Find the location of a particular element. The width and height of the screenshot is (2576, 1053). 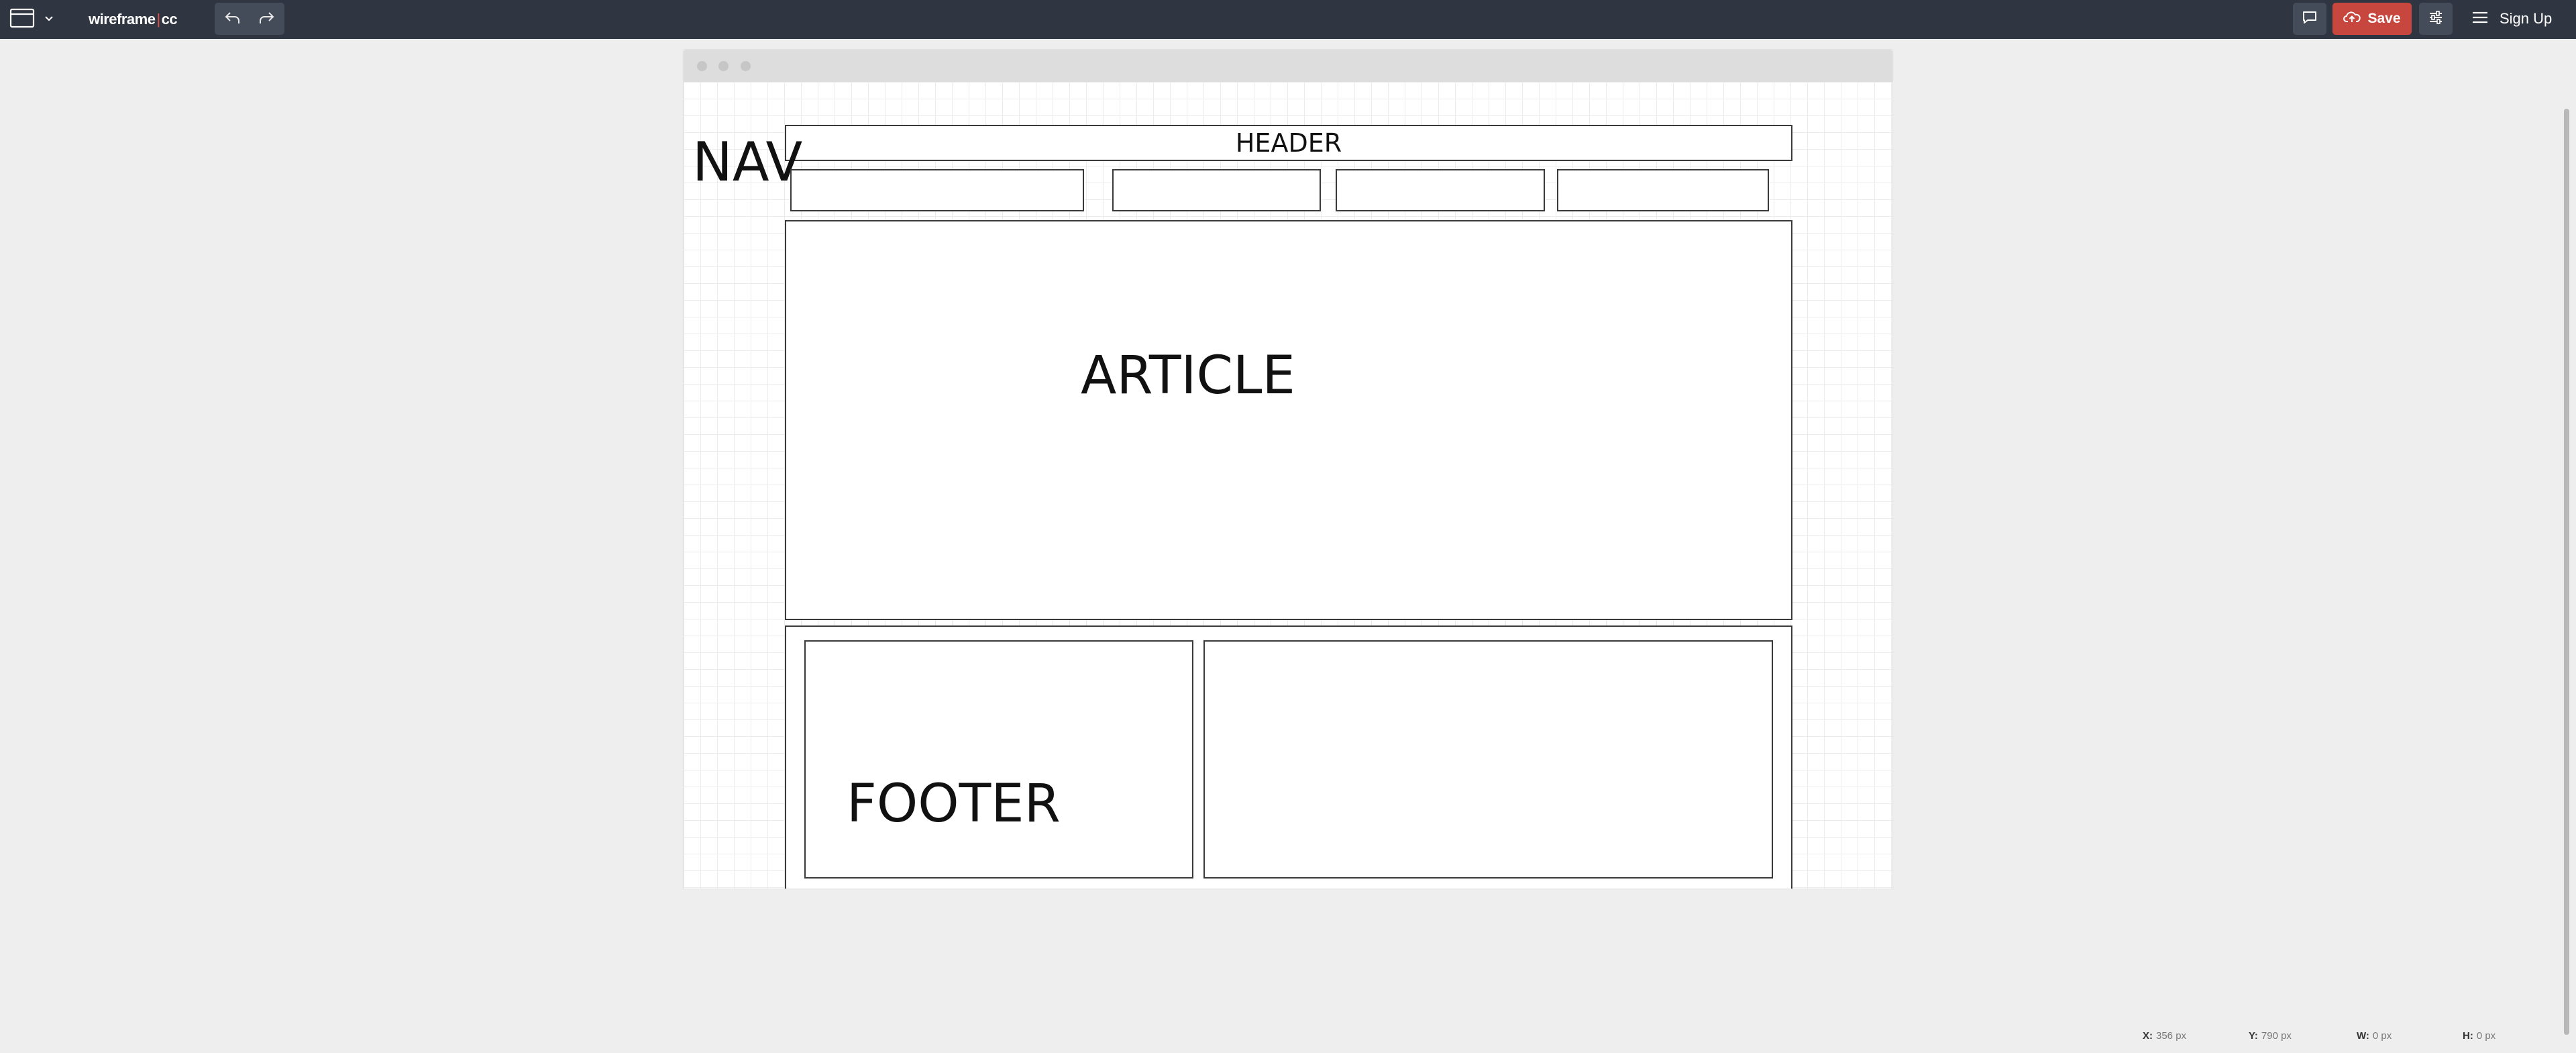

save-button: Save is located at coordinates (2372, 19).